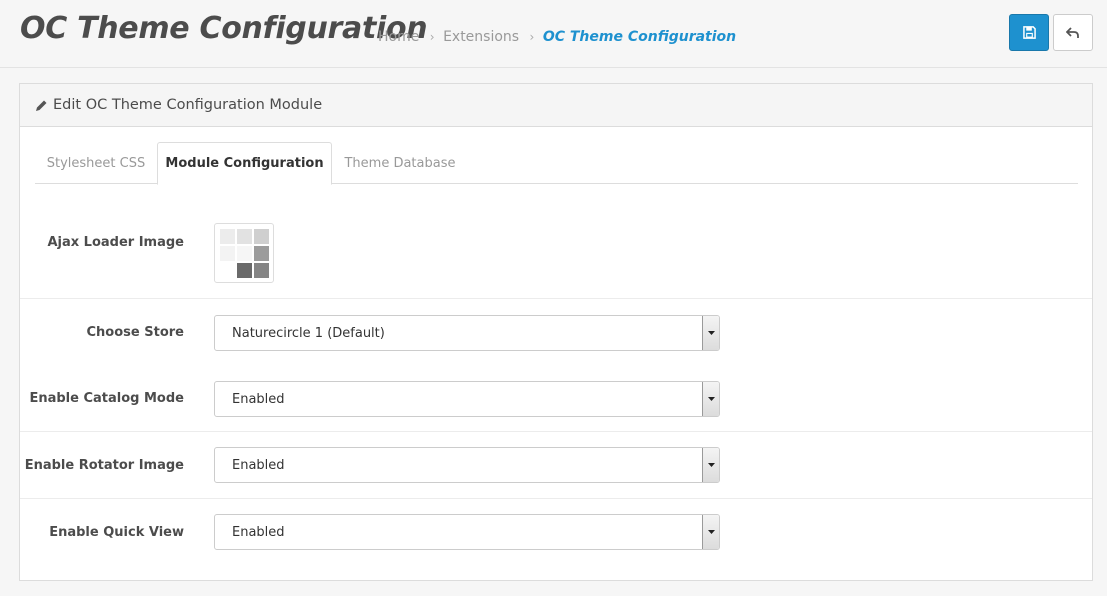 This screenshot has height=596, width=1107. What do you see at coordinates (467, 333) in the screenshot?
I see `choose-store-select: Naturecircle 1 (Default)` at bounding box center [467, 333].